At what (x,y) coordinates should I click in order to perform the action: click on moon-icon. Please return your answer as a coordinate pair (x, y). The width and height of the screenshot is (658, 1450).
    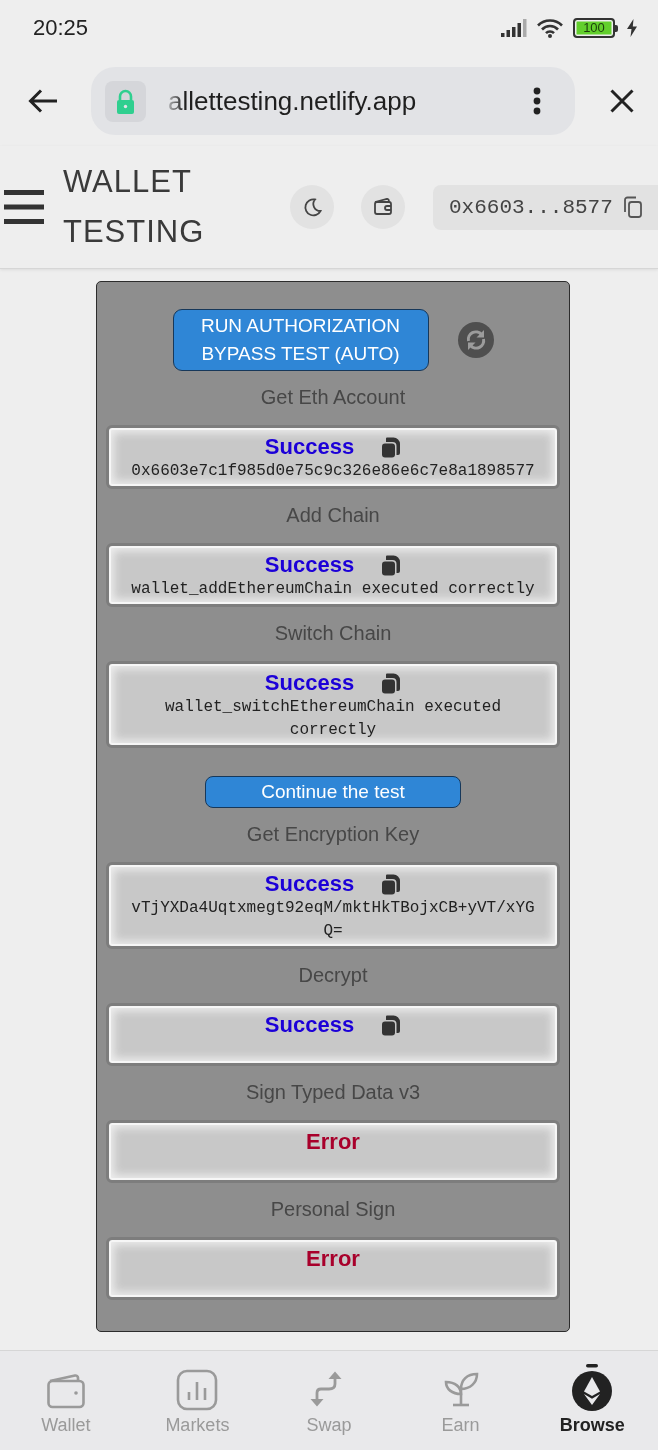
    Looking at the image, I should click on (312, 207).